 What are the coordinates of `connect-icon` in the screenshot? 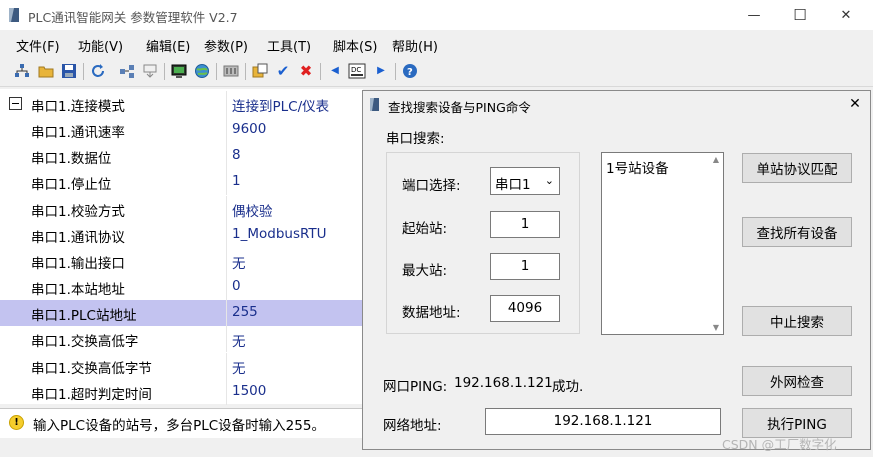 It's located at (127, 71).